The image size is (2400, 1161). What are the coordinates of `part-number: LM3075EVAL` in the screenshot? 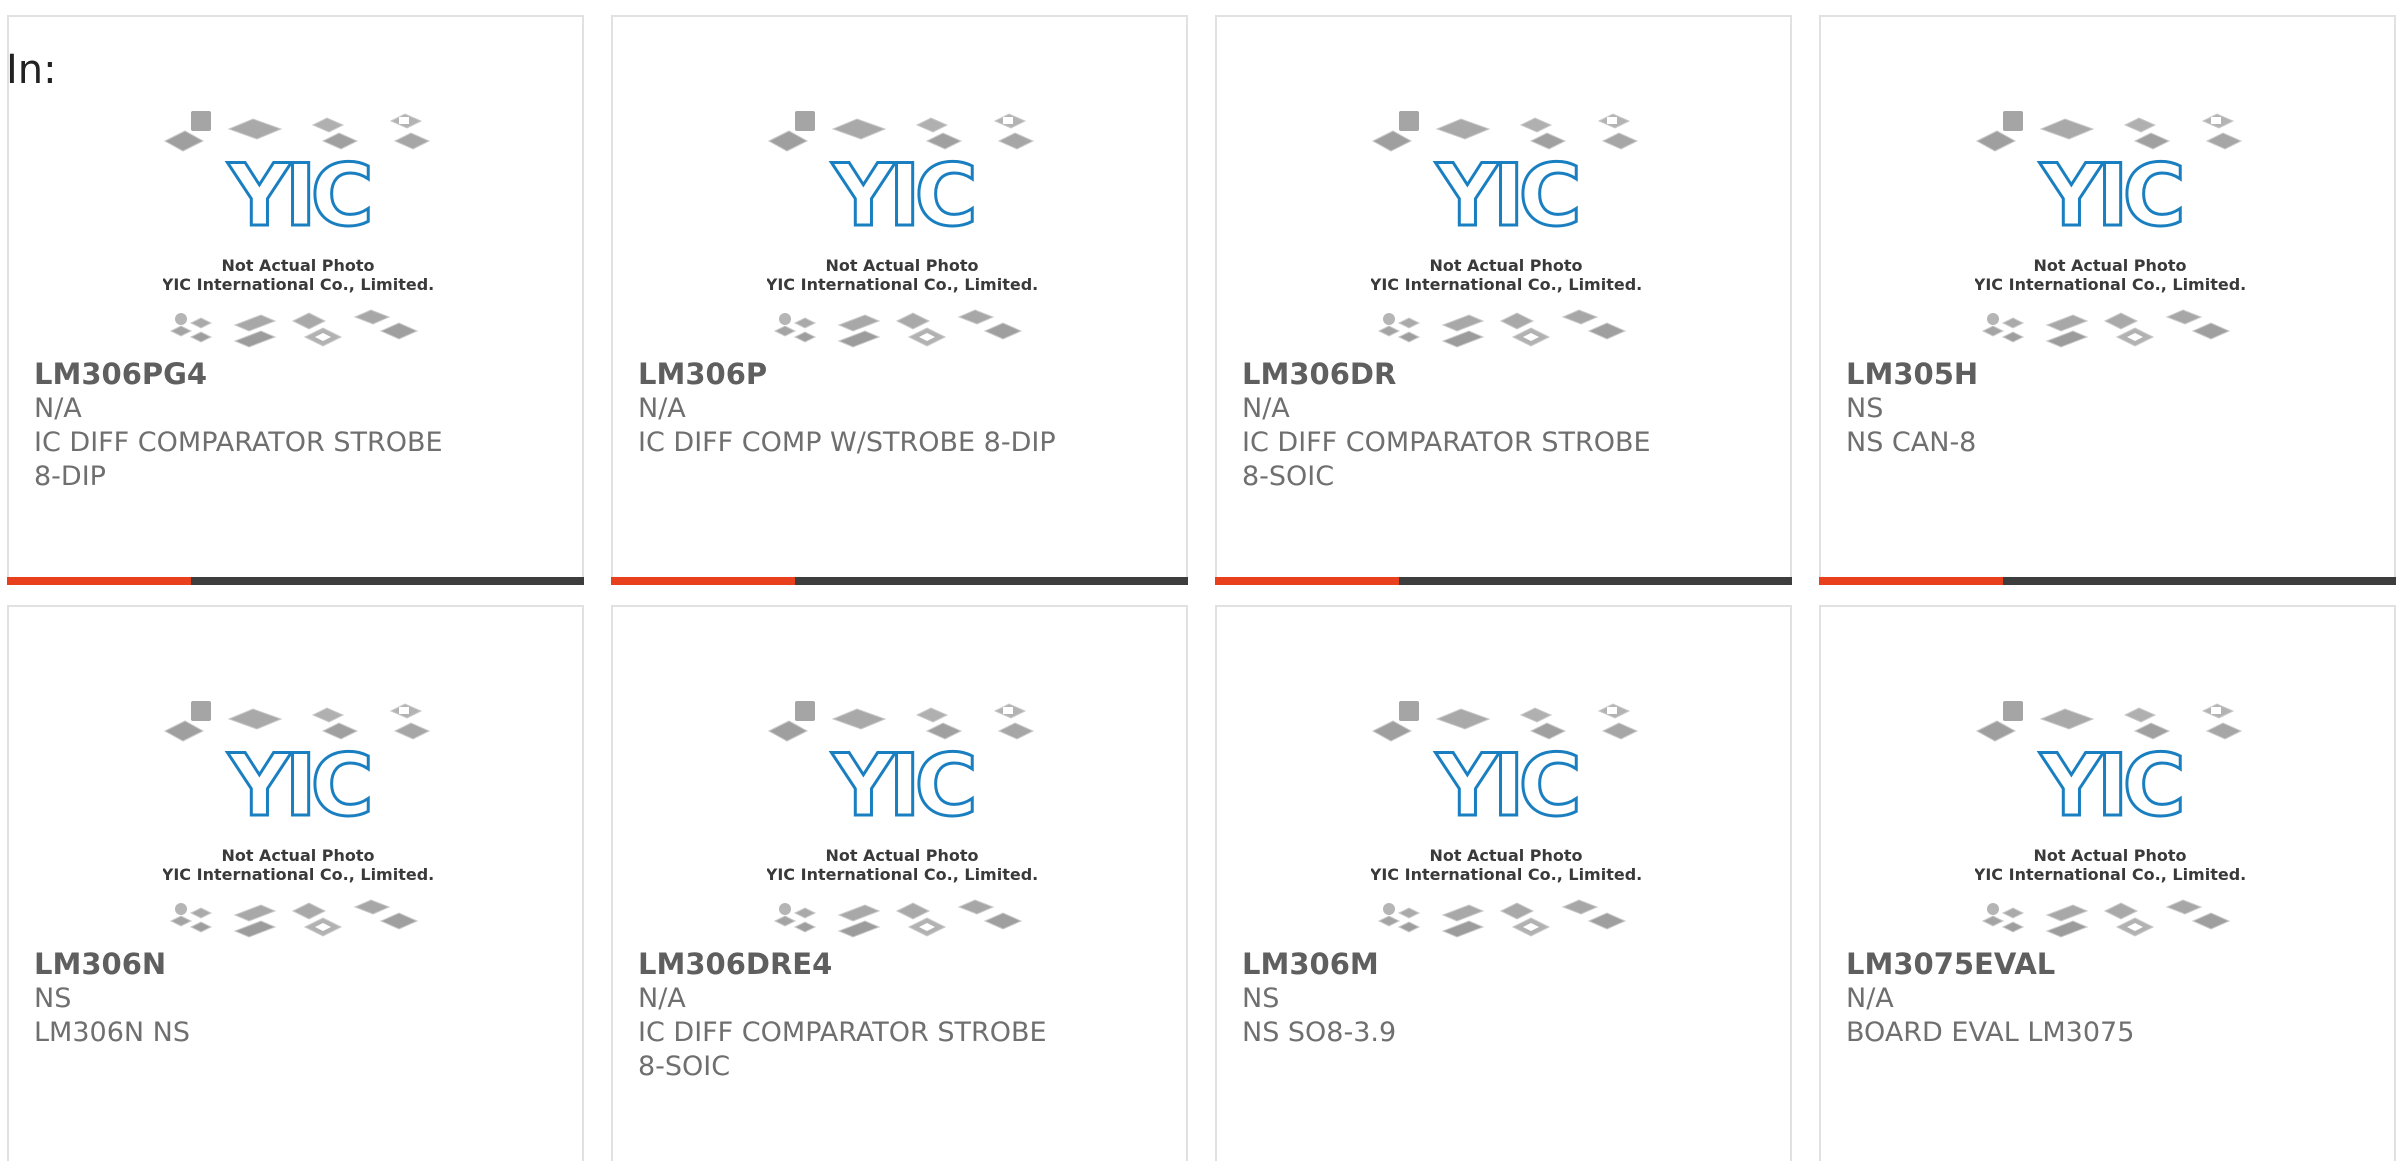 It's located at (1950, 964).